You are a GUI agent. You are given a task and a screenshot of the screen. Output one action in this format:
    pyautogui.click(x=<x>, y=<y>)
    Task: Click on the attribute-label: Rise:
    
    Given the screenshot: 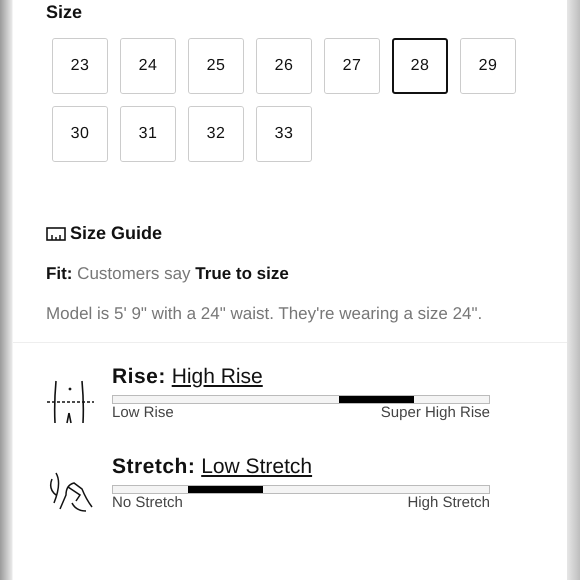 What is the action you would take?
    pyautogui.click(x=139, y=376)
    